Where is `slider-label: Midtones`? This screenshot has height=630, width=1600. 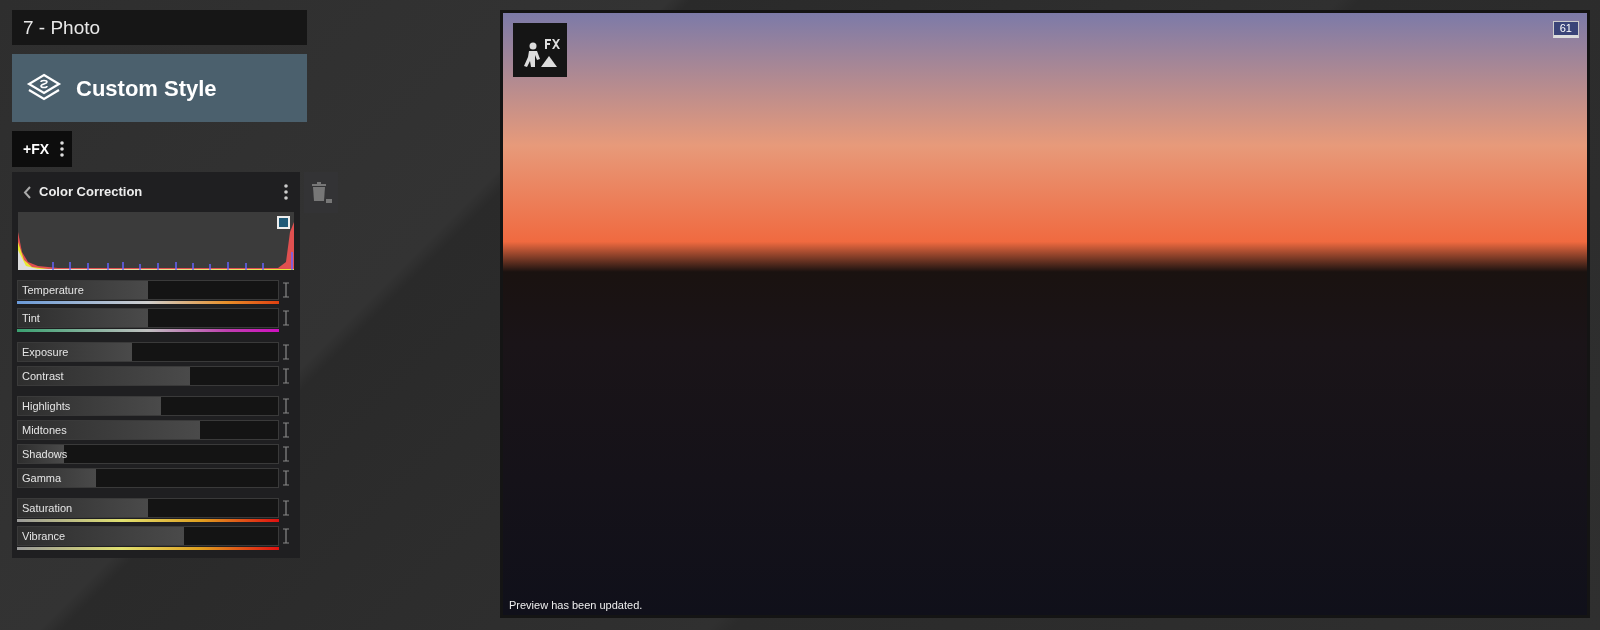
slider-label: Midtones is located at coordinates (44, 430).